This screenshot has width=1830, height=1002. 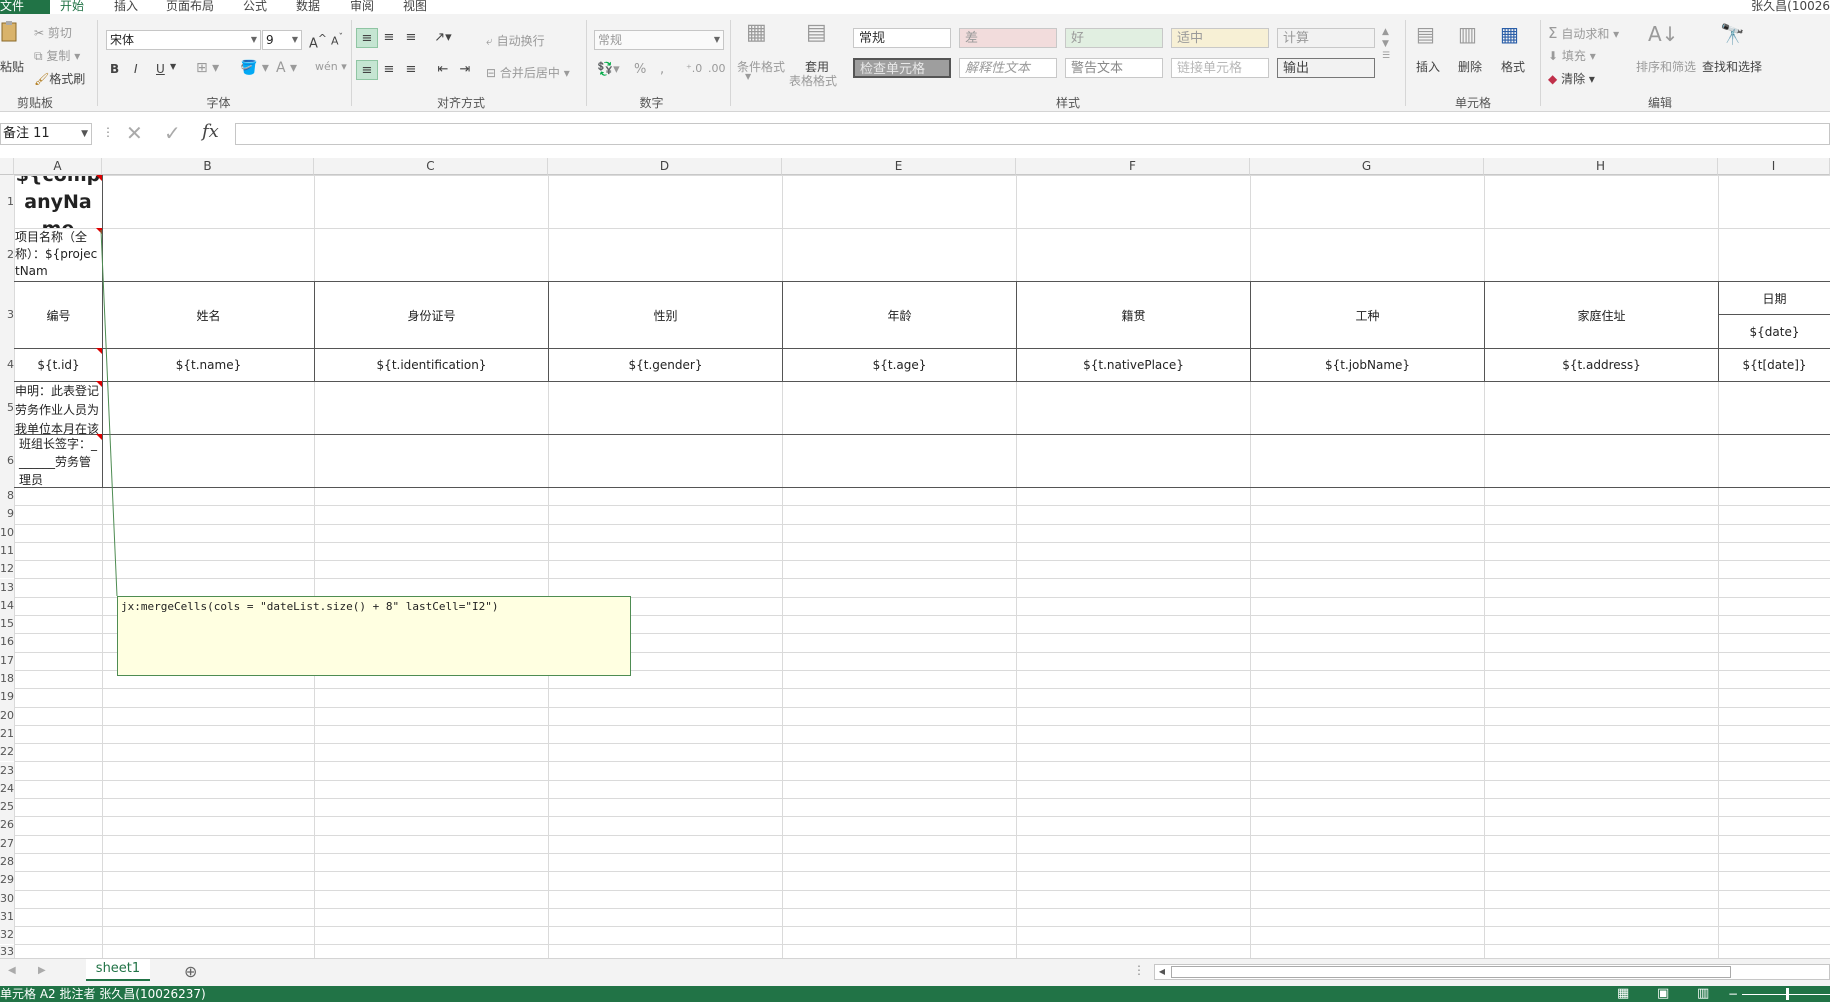 I want to click on horizontal-scrollbar: ◀, so click(x=1492, y=972).